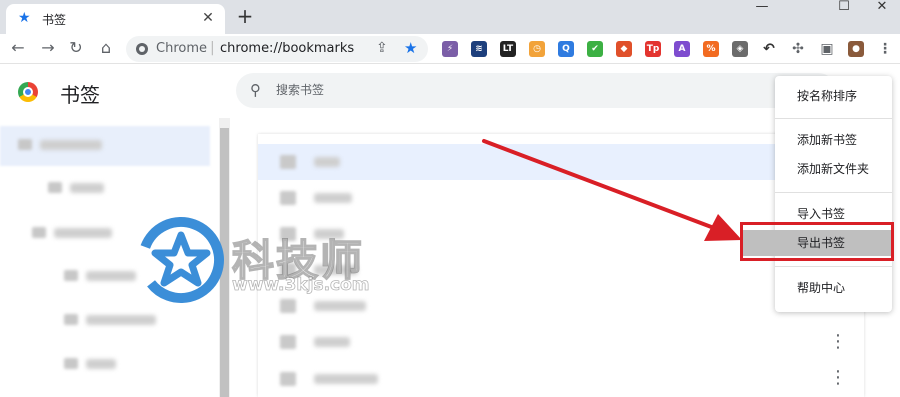  Describe the element at coordinates (711, 49) in the screenshot. I see `orange-percent-icon: %` at that location.